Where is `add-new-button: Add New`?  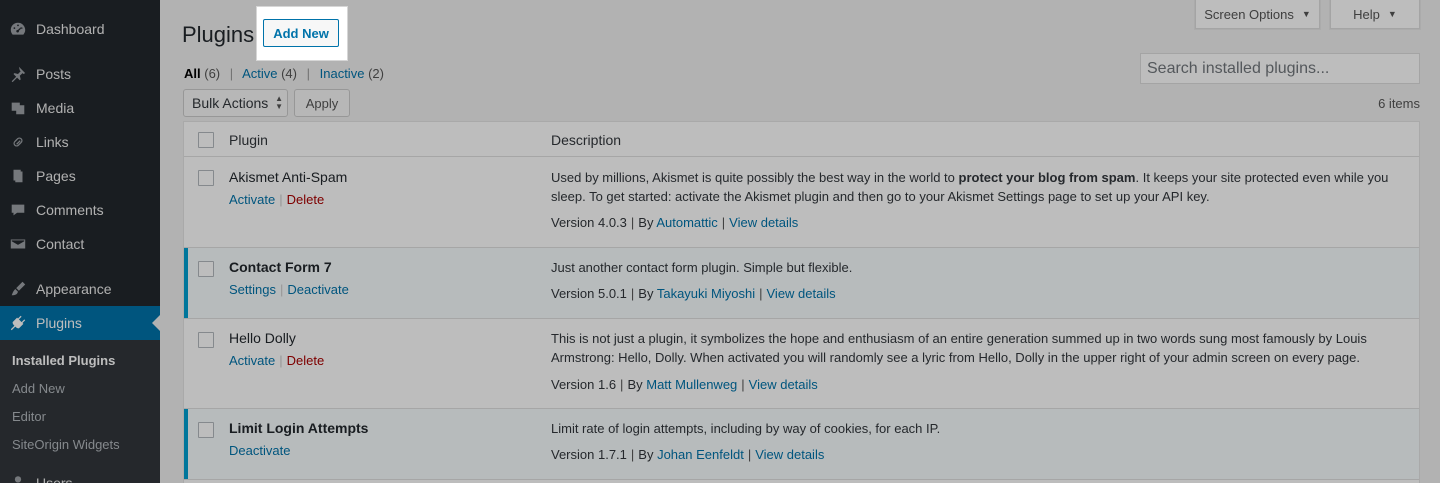
add-new-button: Add New is located at coordinates (301, 33).